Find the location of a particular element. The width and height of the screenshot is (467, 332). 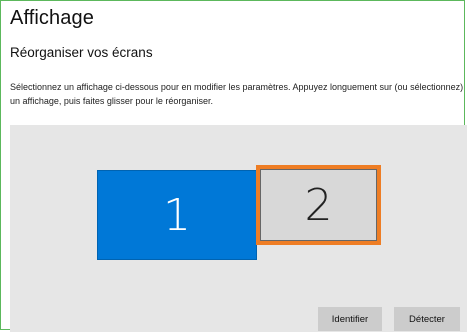

display-2-number: 2 is located at coordinates (318, 205).